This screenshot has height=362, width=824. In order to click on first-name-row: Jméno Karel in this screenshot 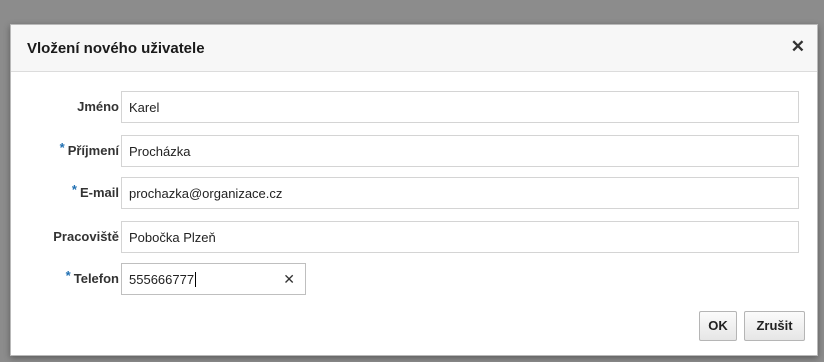, I will do `click(415, 107)`.